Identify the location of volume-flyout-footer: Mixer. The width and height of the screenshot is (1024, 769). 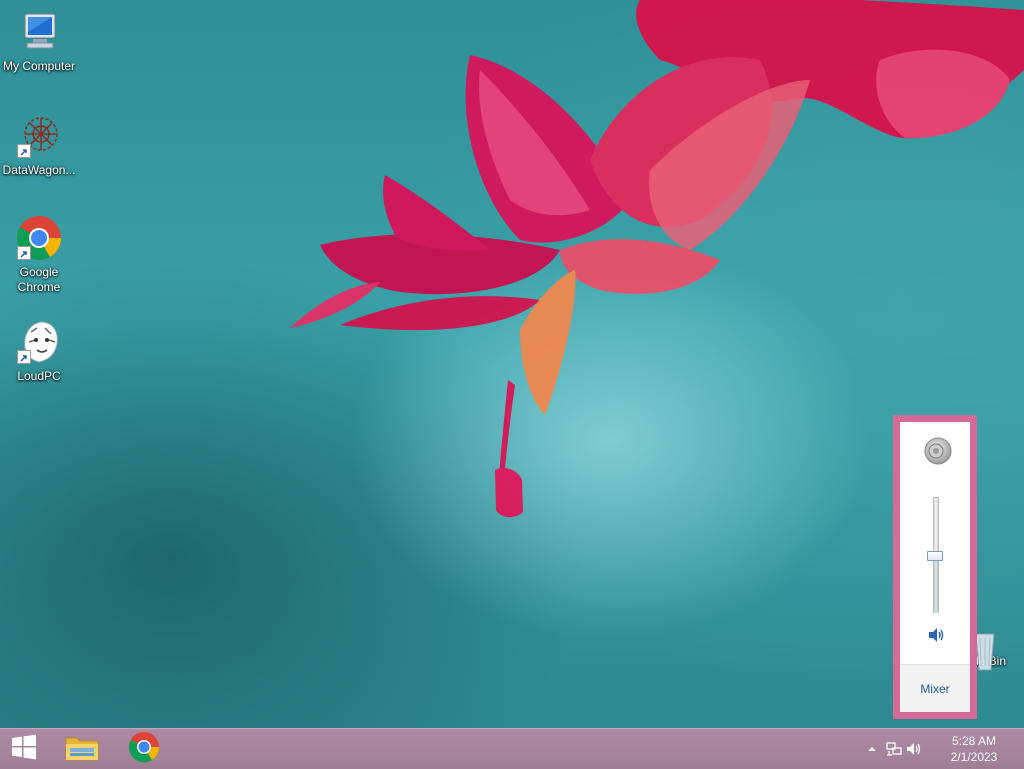
(935, 688).